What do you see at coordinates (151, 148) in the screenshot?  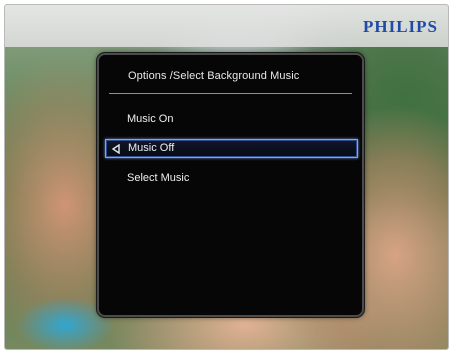 I see `menu-item-label: Music Off` at bounding box center [151, 148].